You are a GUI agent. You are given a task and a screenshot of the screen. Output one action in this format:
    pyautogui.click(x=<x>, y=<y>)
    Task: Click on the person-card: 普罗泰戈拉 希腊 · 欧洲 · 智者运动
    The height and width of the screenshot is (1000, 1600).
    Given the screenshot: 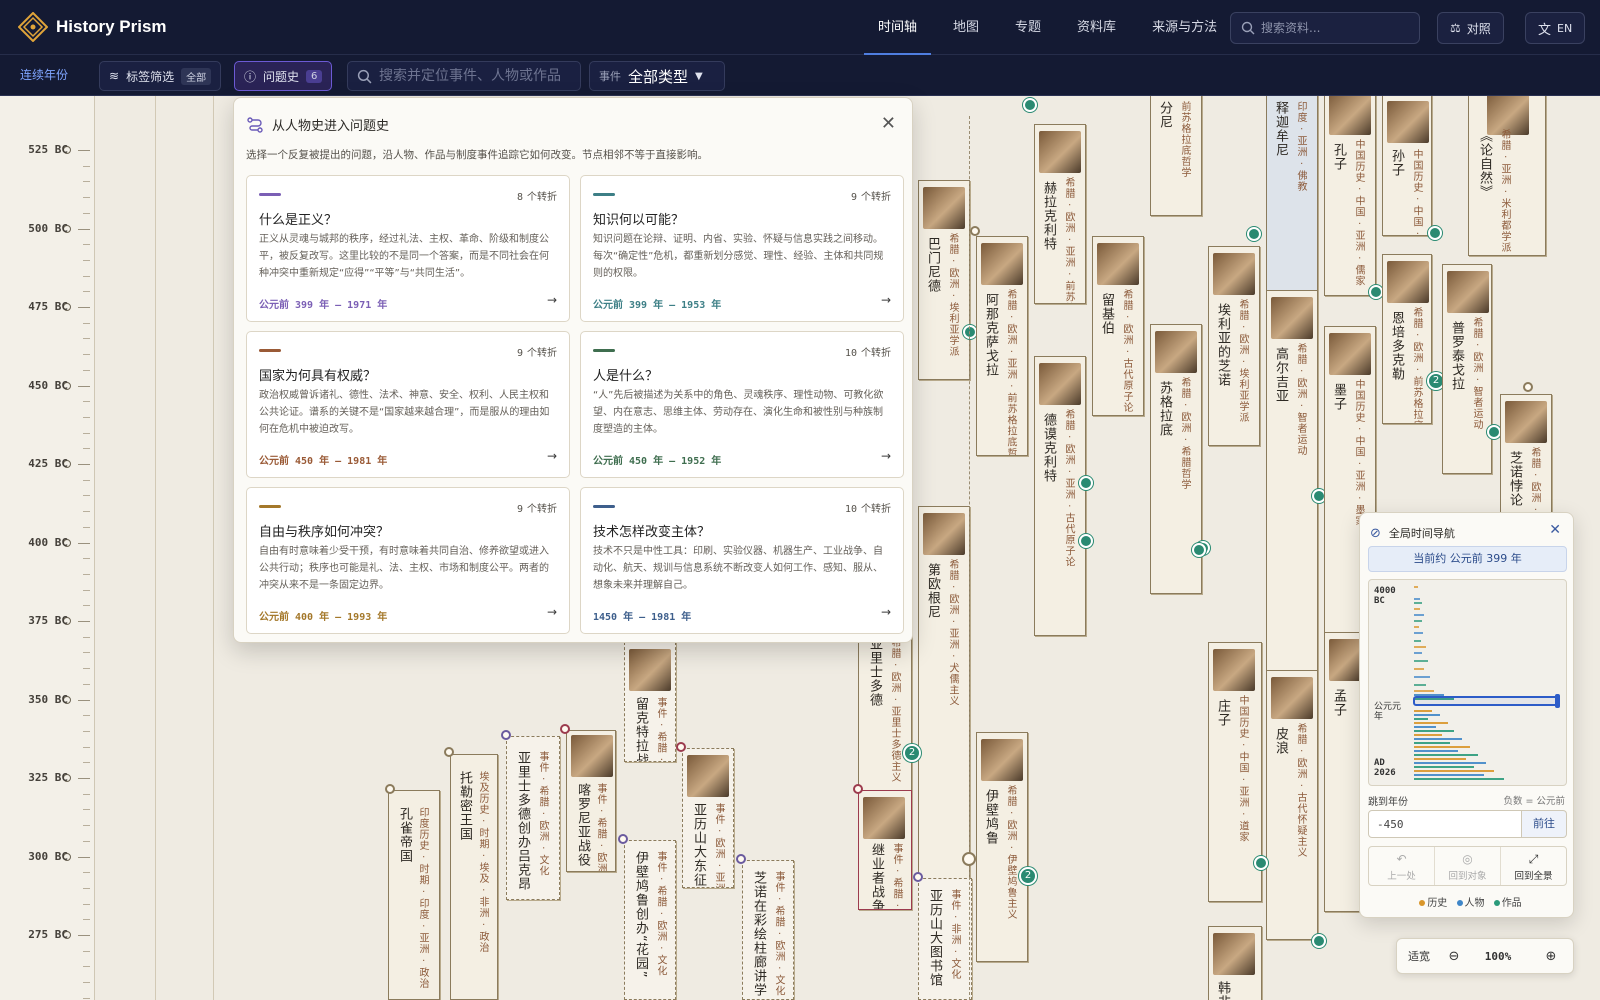 What is the action you would take?
    pyautogui.click(x=1467, y=369)
    